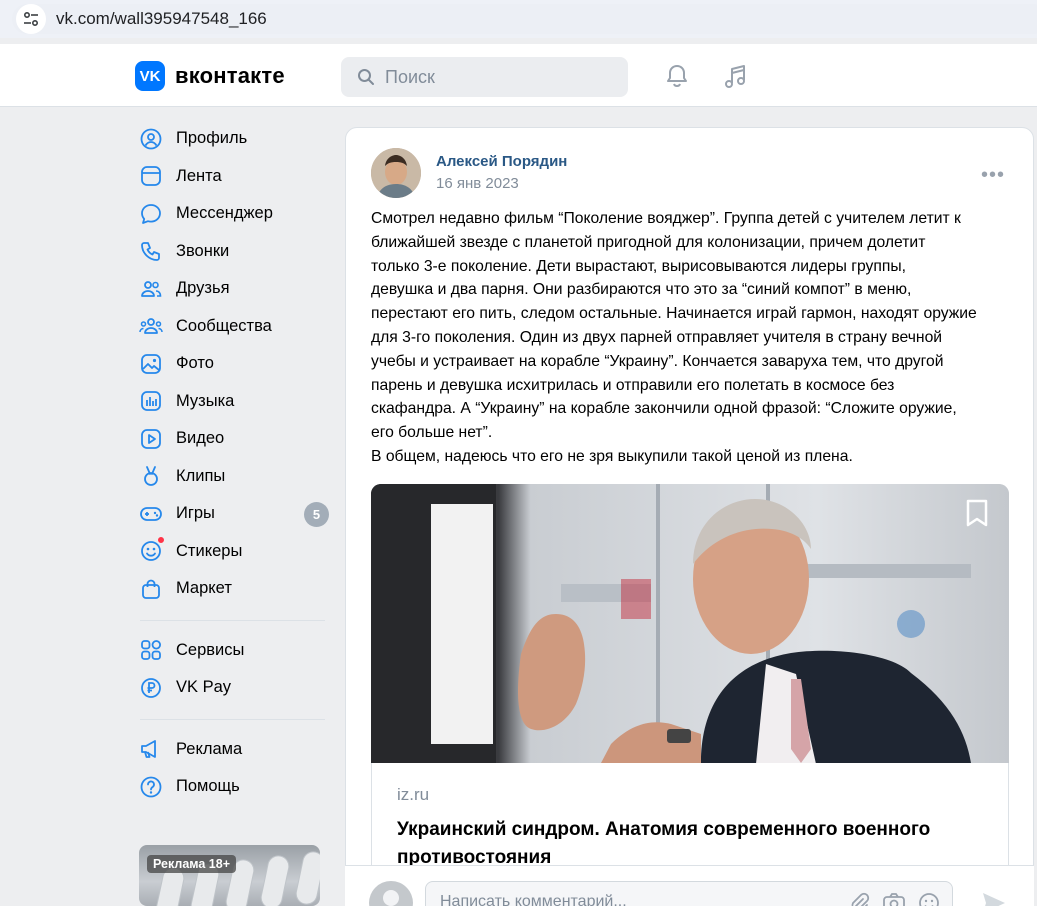 The height and width of the screenshot is (906, 1037). I want to click on browser-address-bar: vk.com/wall395947548_166, so click(518, 19).